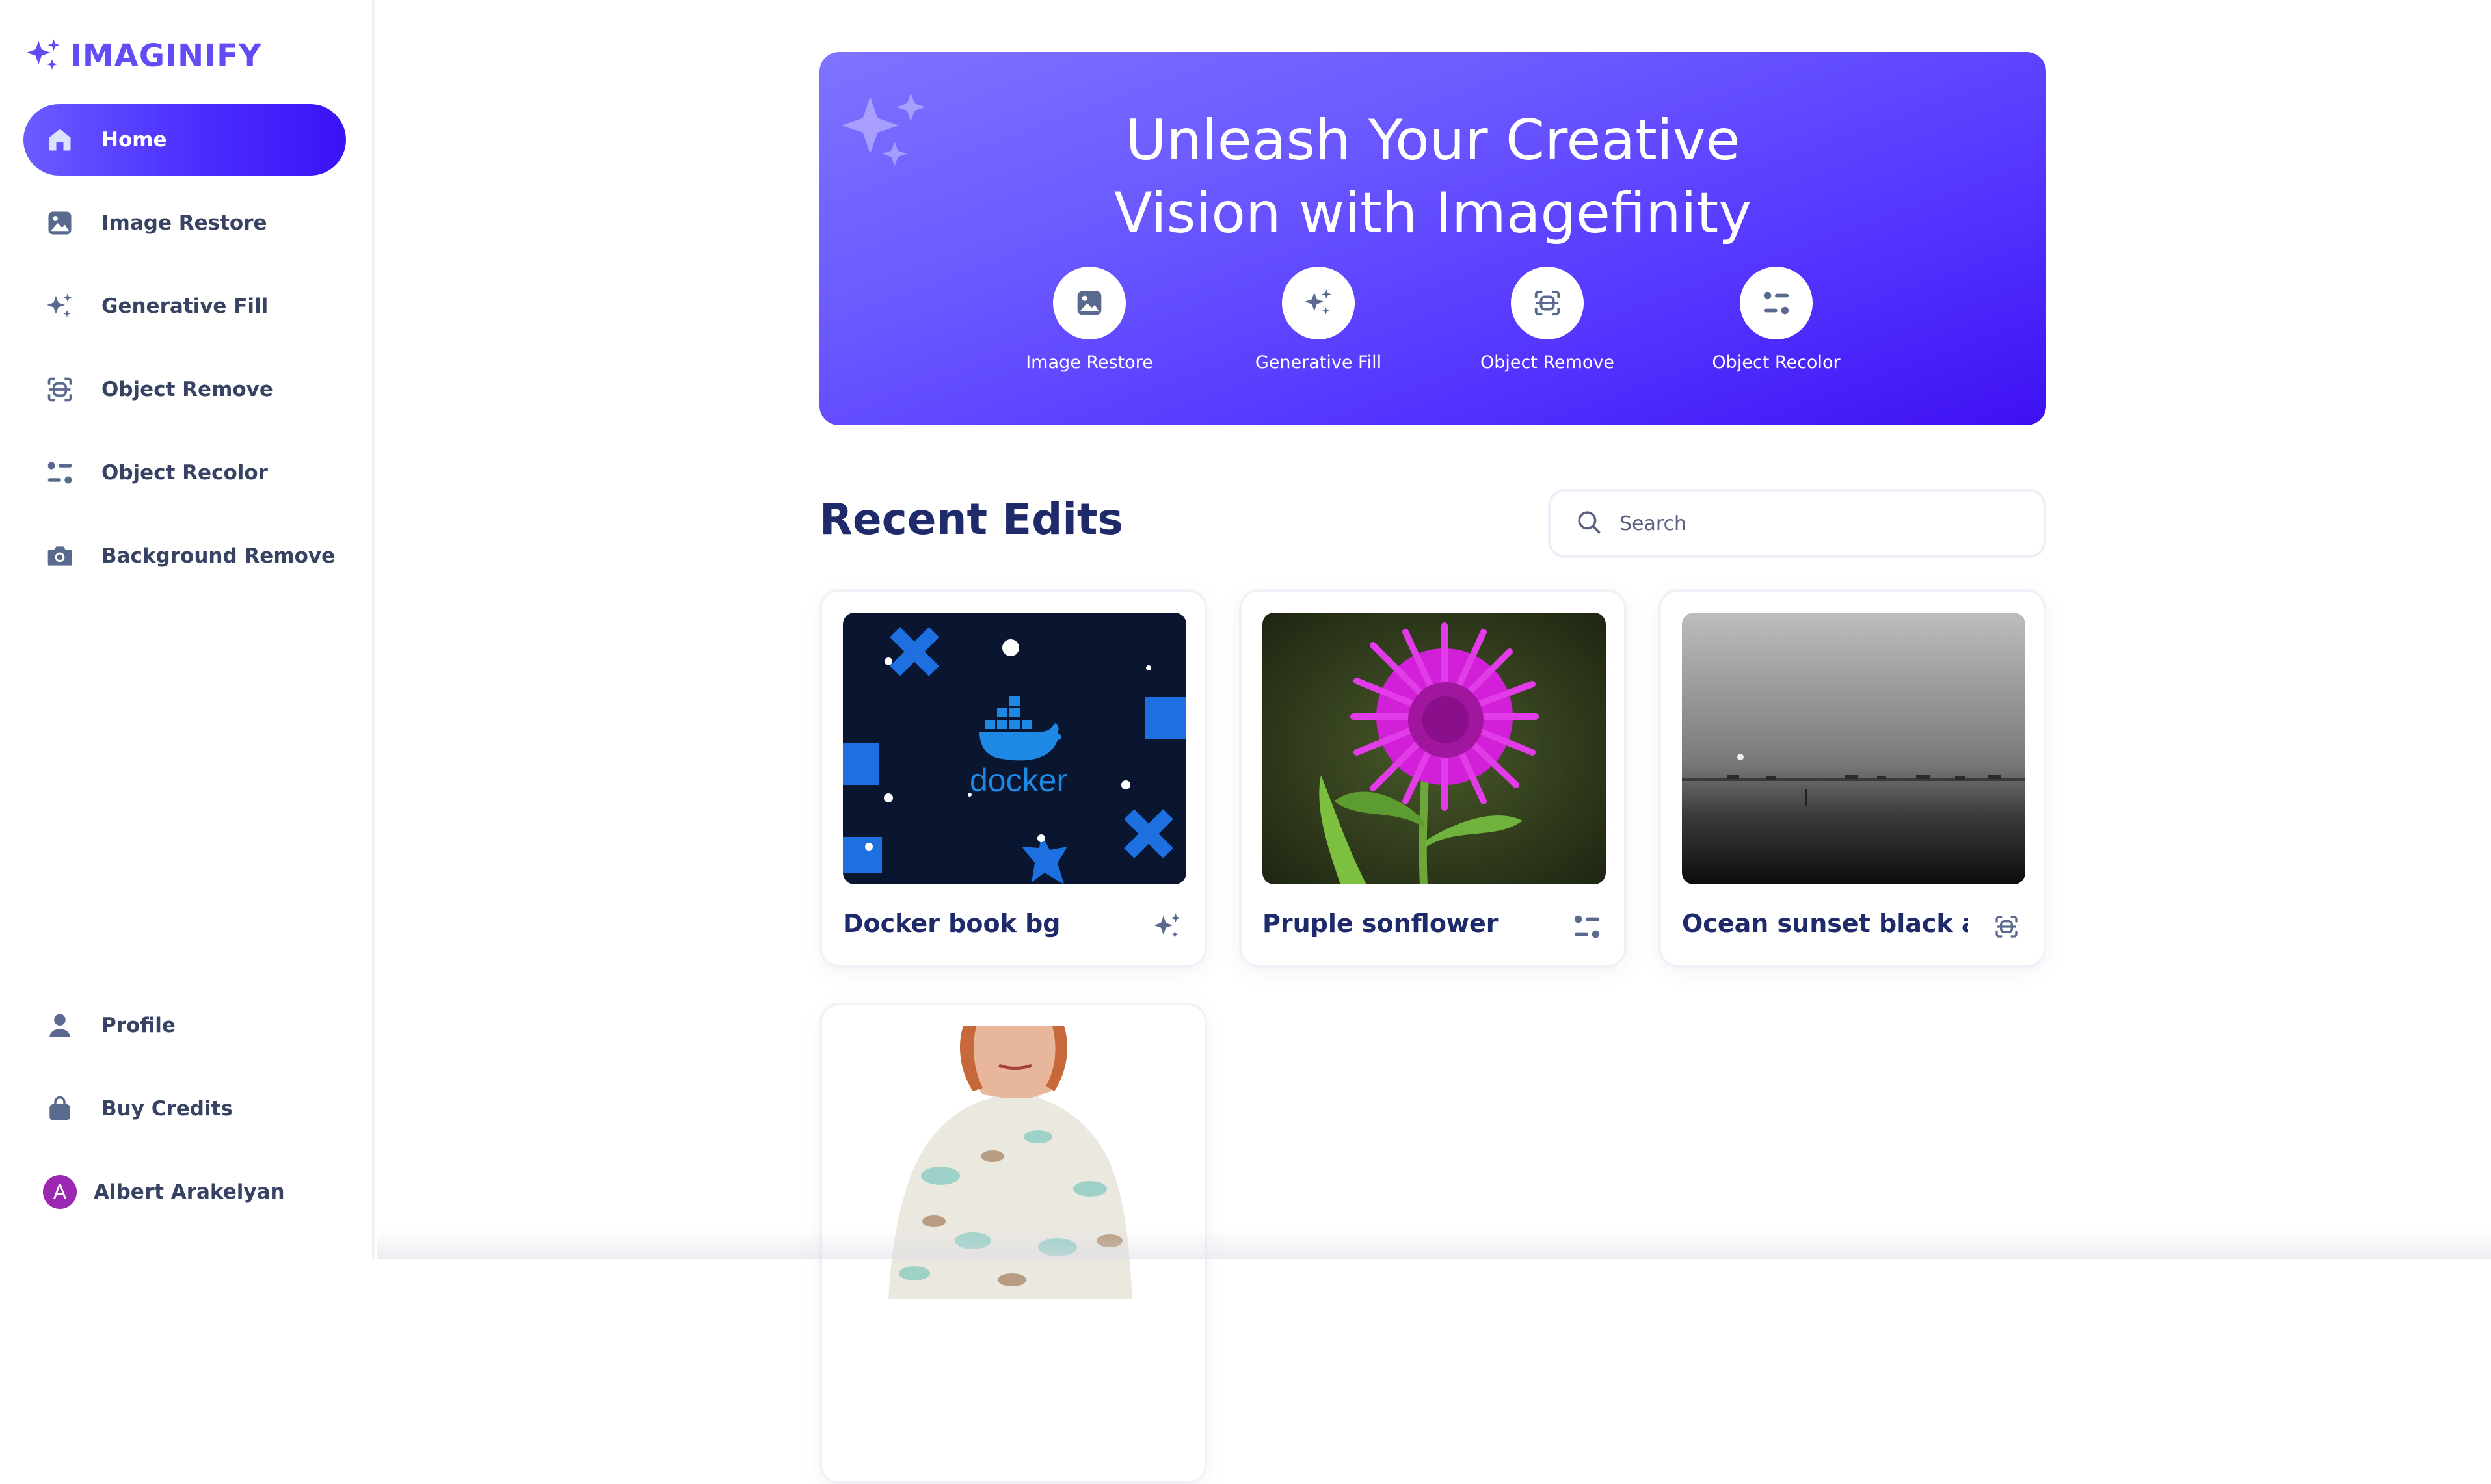  I want to click on image-card: docker Docker book bg, so click(1013, 778).